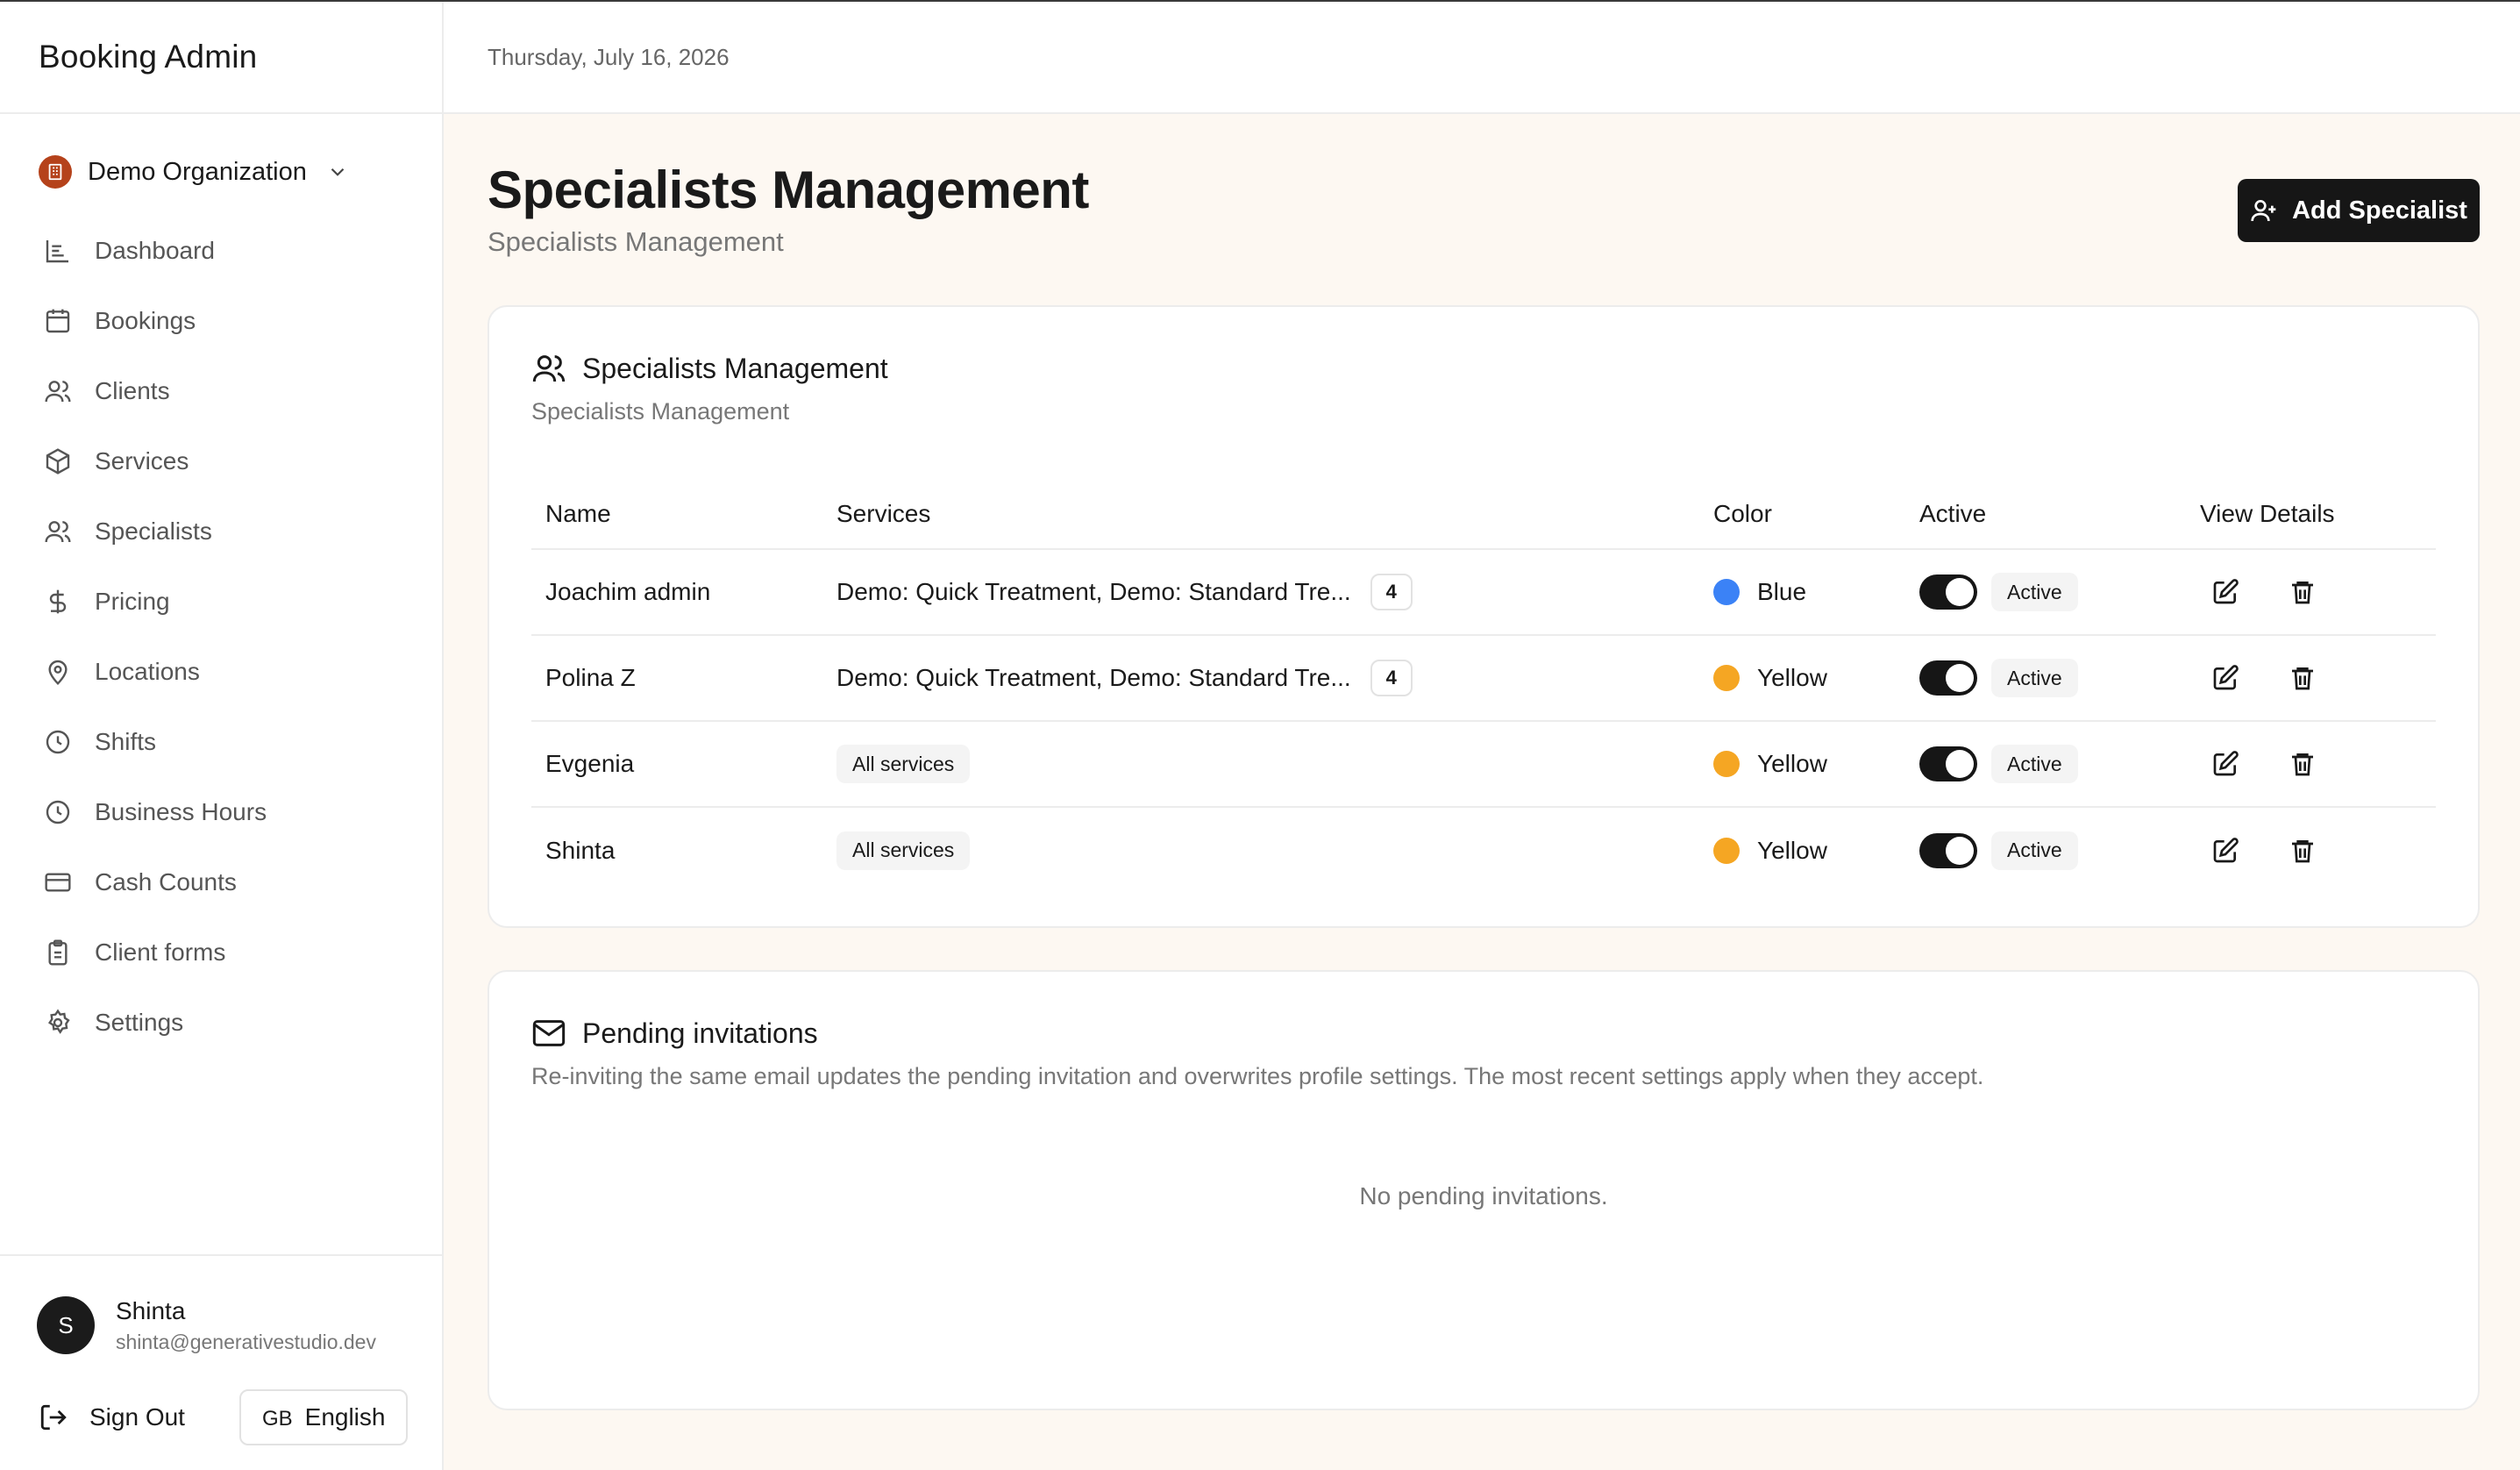 The height and width of the screenshot is (1470, 2520). I want to click on building-icon, so click(55, 172).